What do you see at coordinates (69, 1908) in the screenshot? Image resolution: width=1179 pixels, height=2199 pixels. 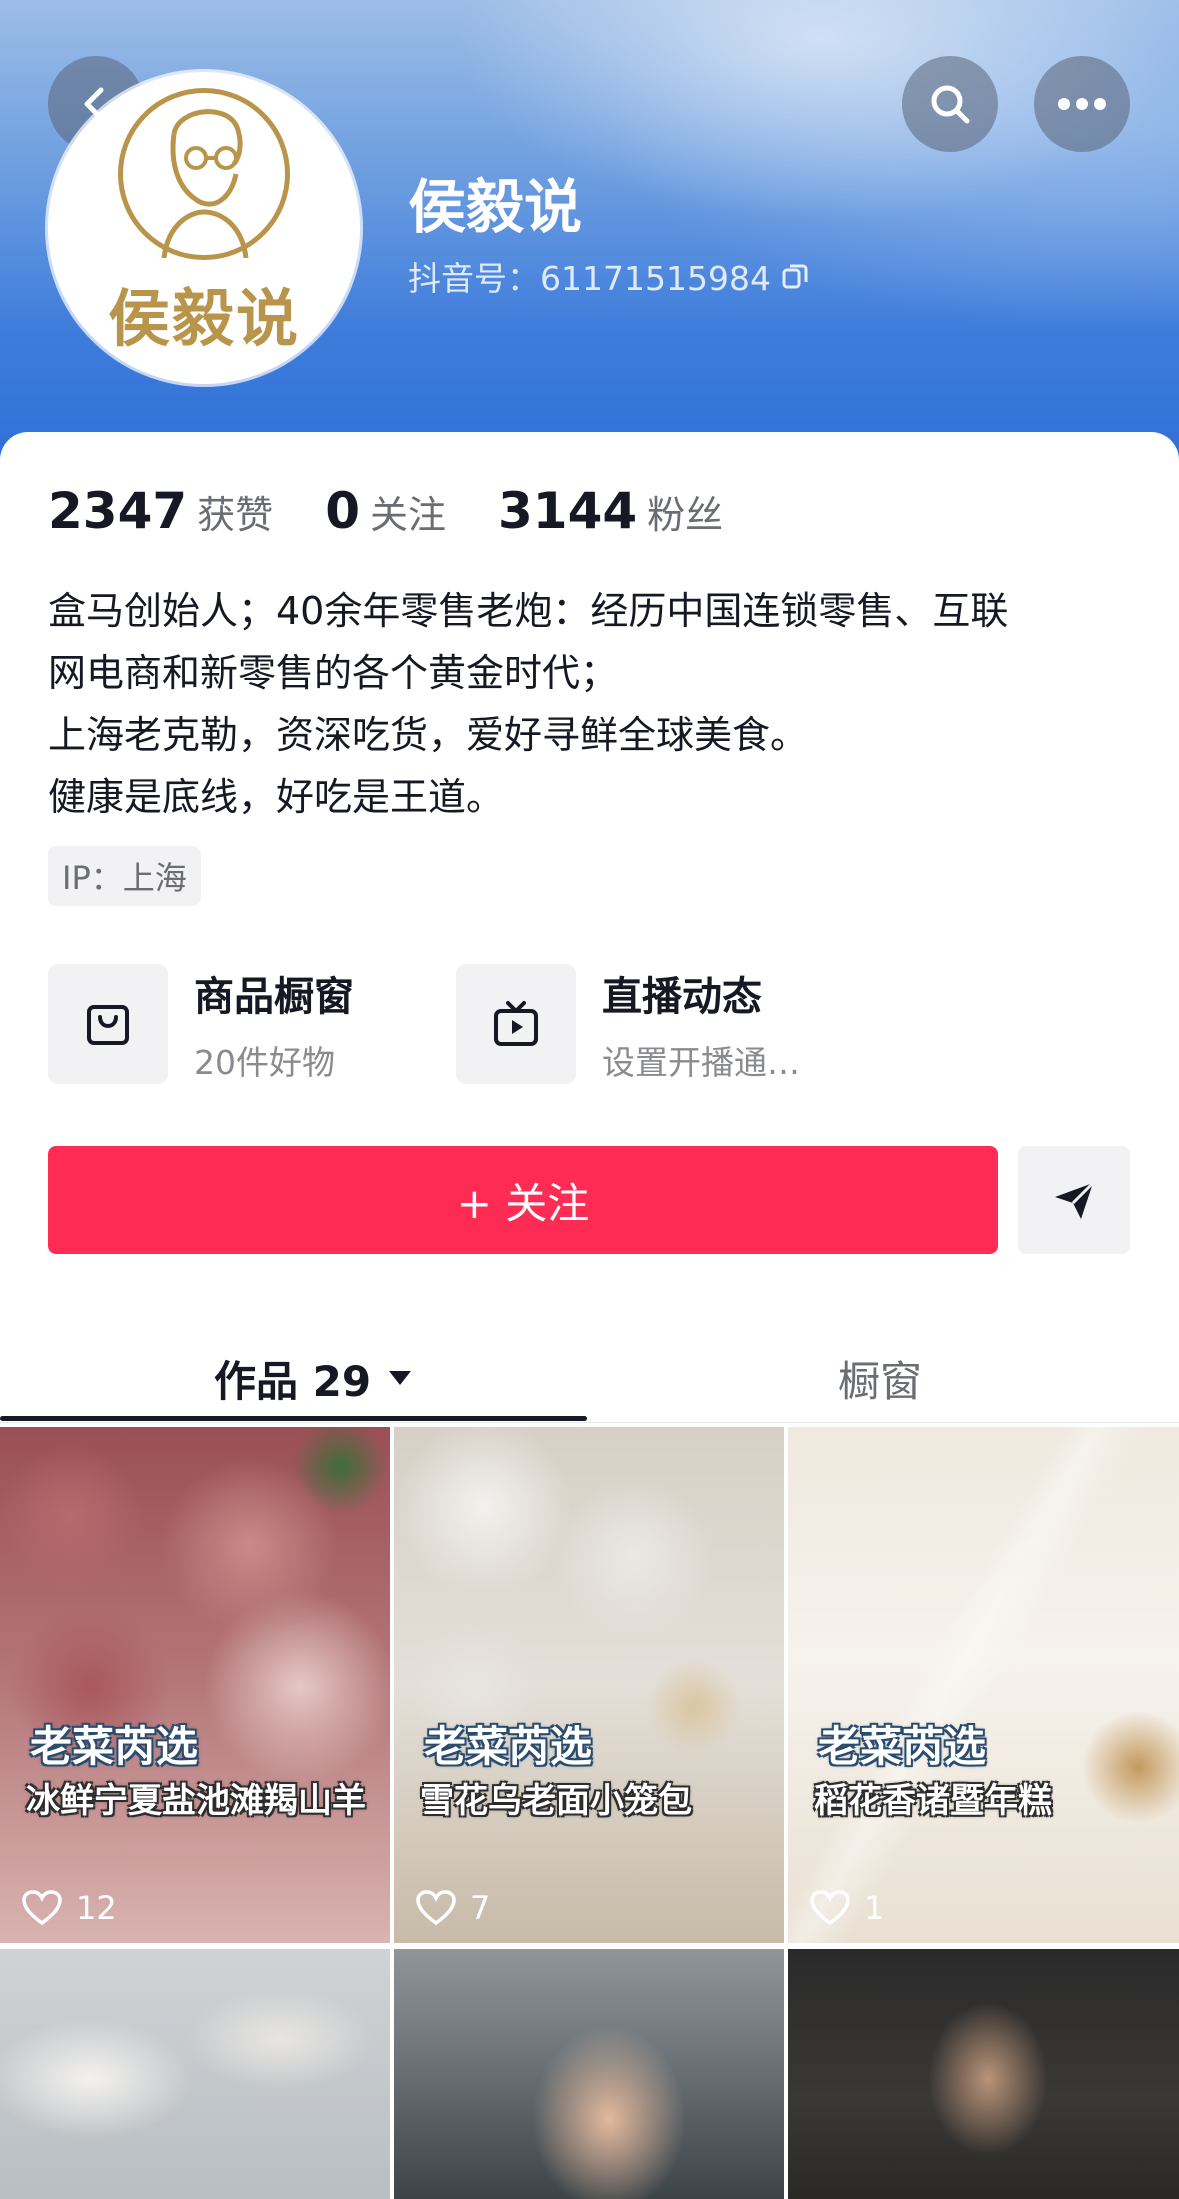 I see `like-count: 12` at bounding box center [69, 1908].